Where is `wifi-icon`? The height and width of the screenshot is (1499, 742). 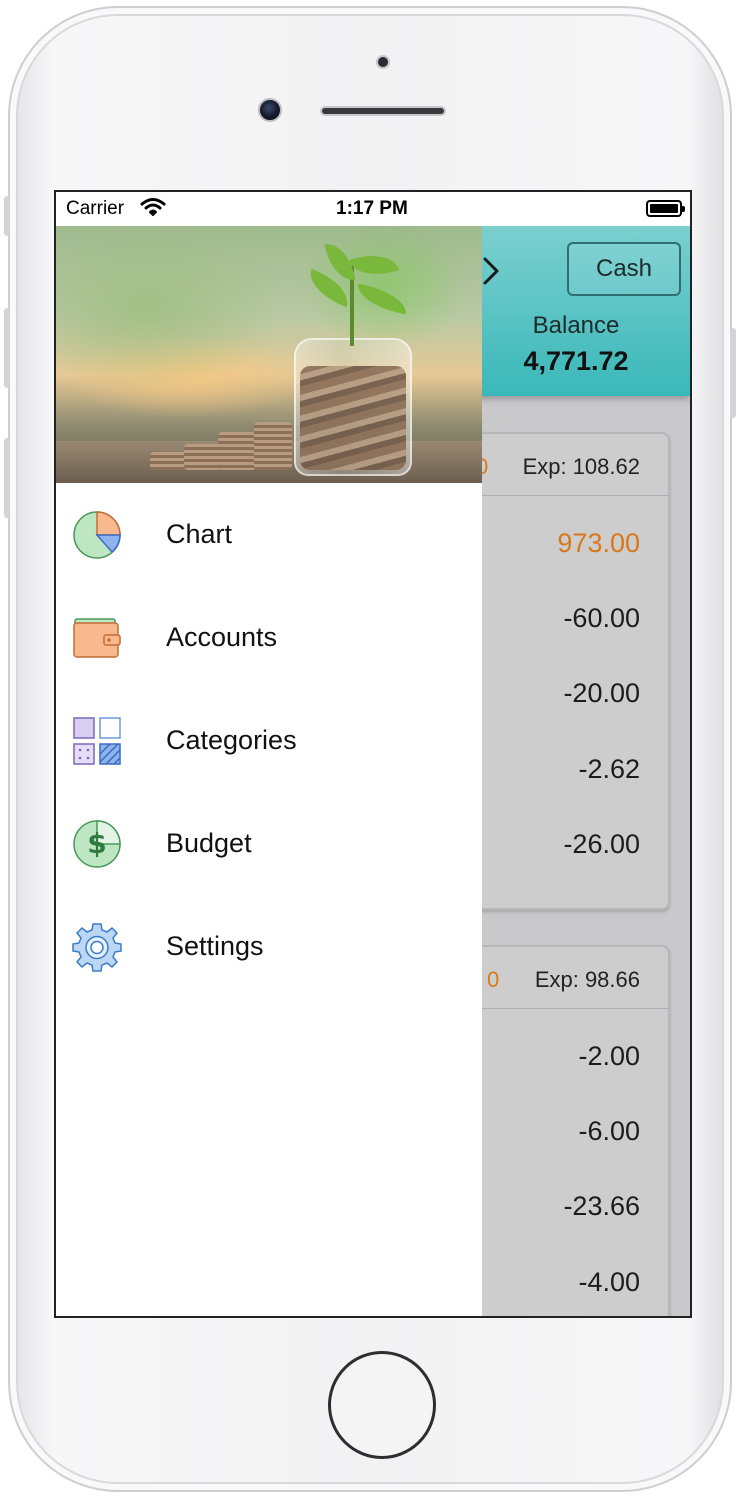
wifi-icon is located at coordinates (153, 207).